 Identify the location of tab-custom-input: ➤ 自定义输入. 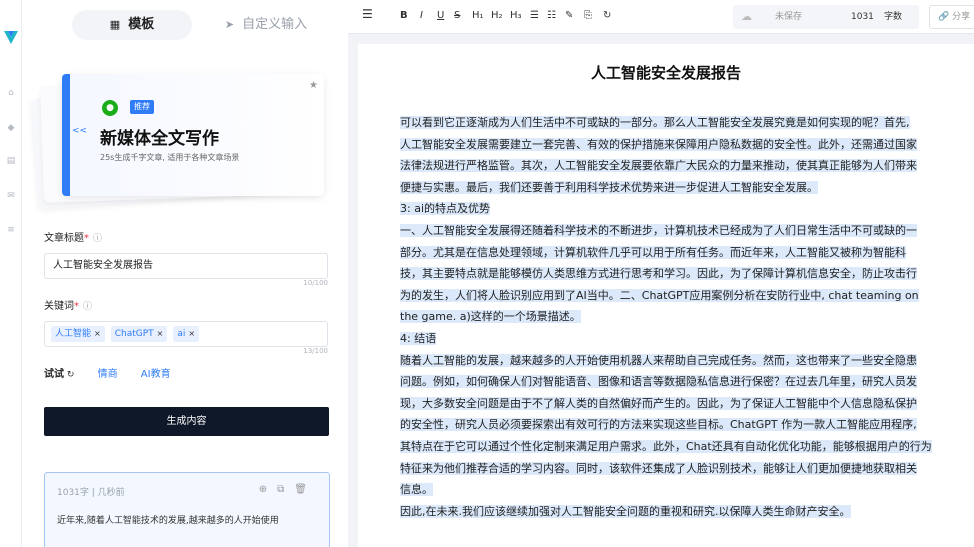
(266, 25).